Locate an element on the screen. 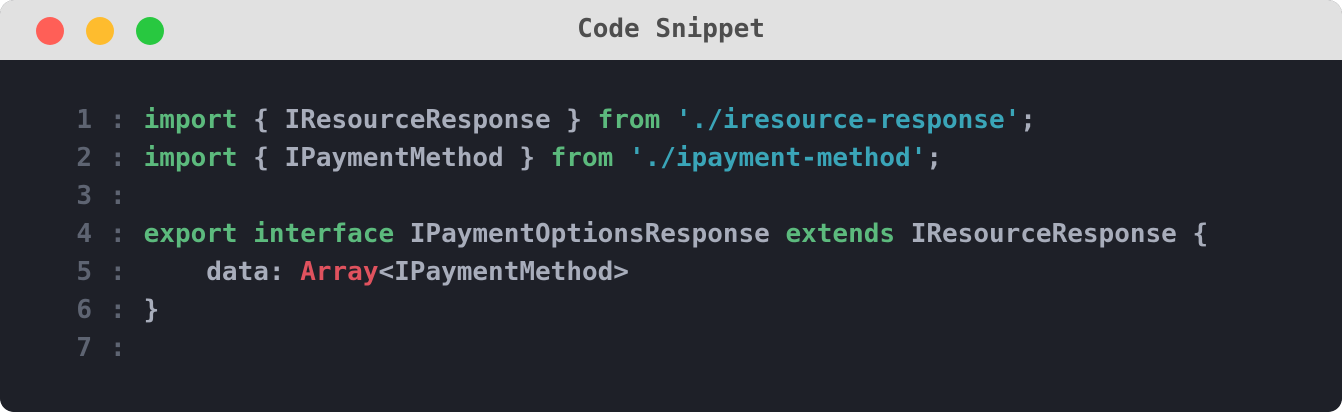 The image size is (1342, 412). code-token-keyword: export is located at coordinates (190, 234).